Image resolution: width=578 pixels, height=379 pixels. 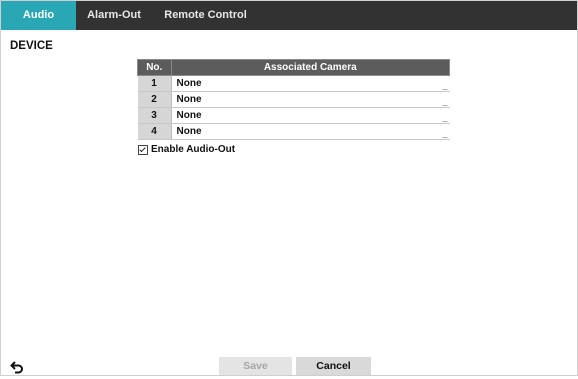 I want to click on column-header-associated-camera: Associated Camera, so click(x=310, y=67).